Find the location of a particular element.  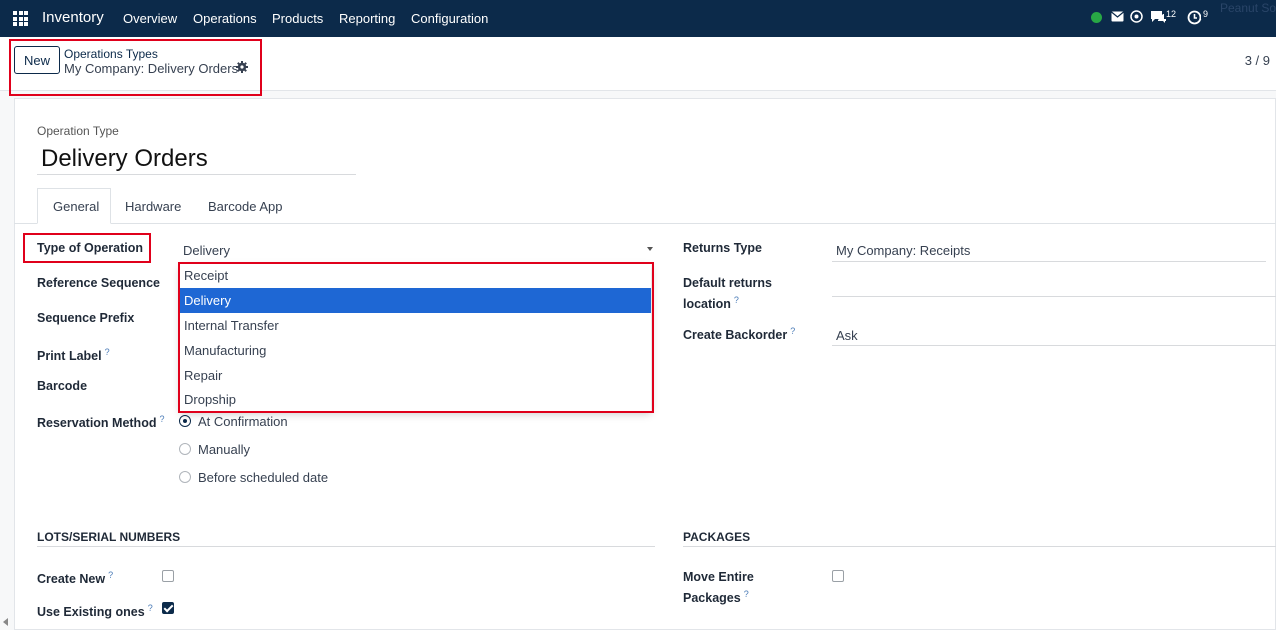

create-backorder-label: Create Backorder? is located at coordinates (739, 334).